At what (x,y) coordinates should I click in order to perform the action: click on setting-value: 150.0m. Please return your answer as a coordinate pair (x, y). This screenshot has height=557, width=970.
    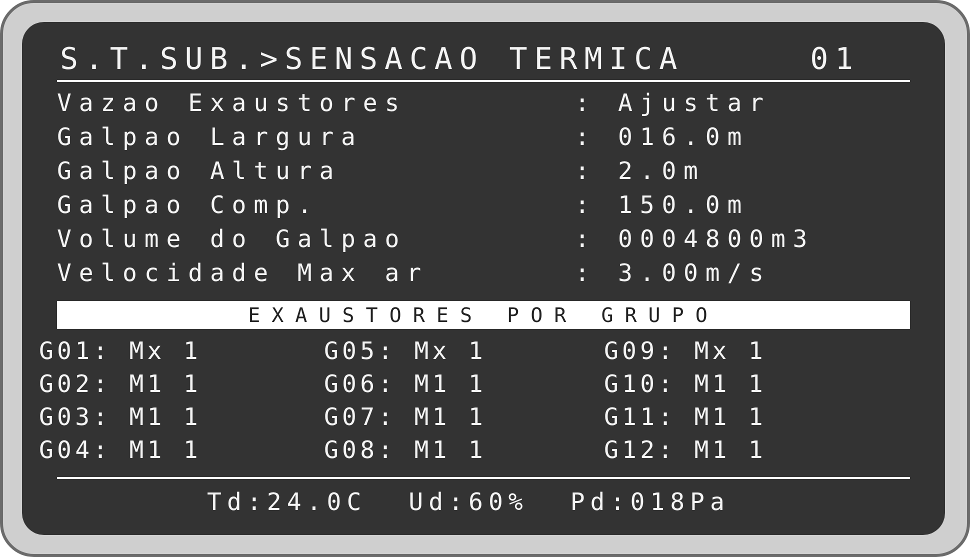
    Looking at the image, I should click on (684, 205).